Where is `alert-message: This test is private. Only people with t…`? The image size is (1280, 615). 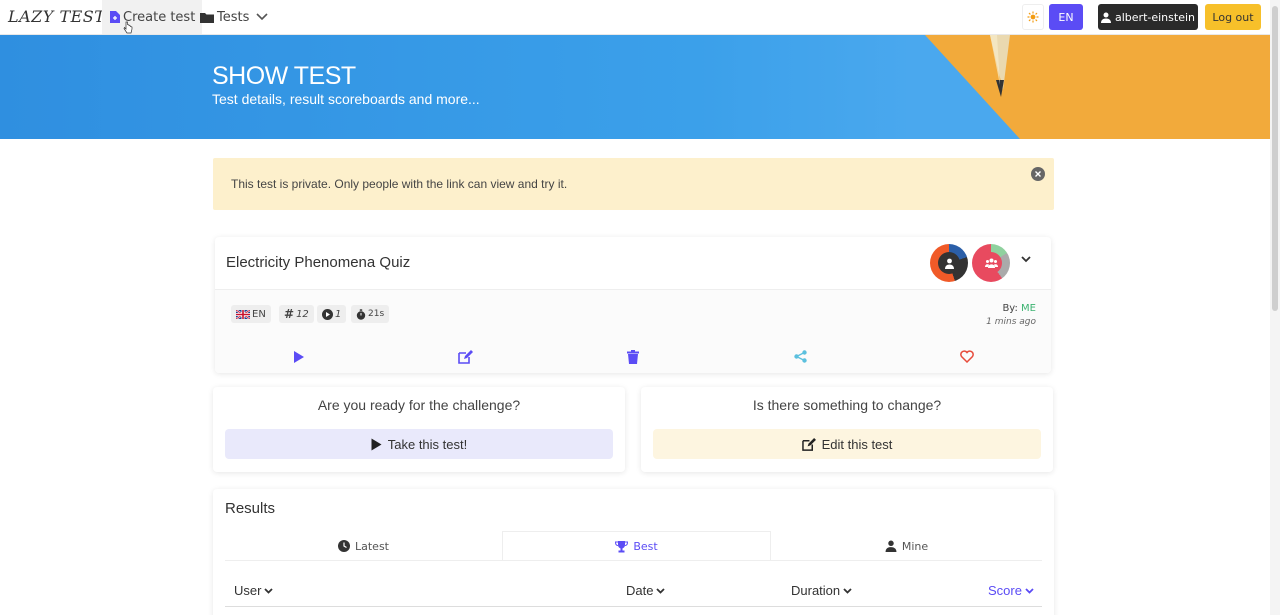 alert-message: This test is private. Only people with t… is located at coordinates (399, 184).